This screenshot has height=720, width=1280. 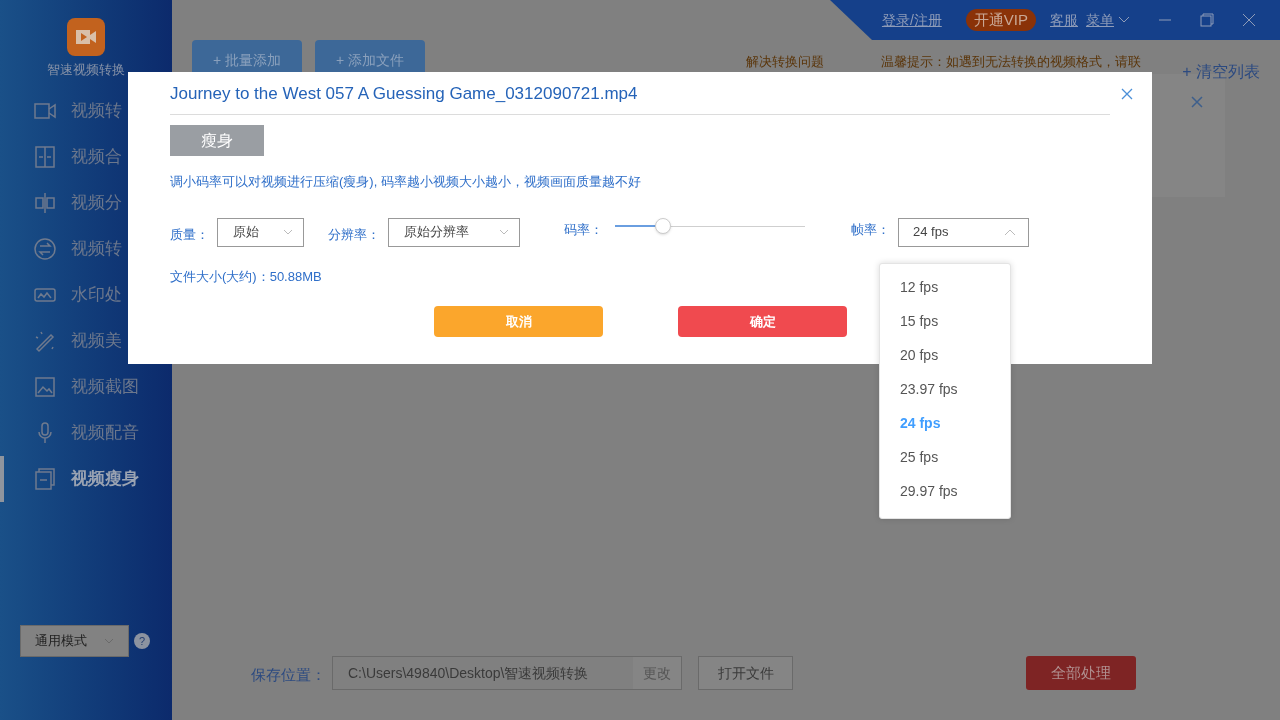 I want to click on vip-button: 开通VIP, so click(x=1000, y=20).